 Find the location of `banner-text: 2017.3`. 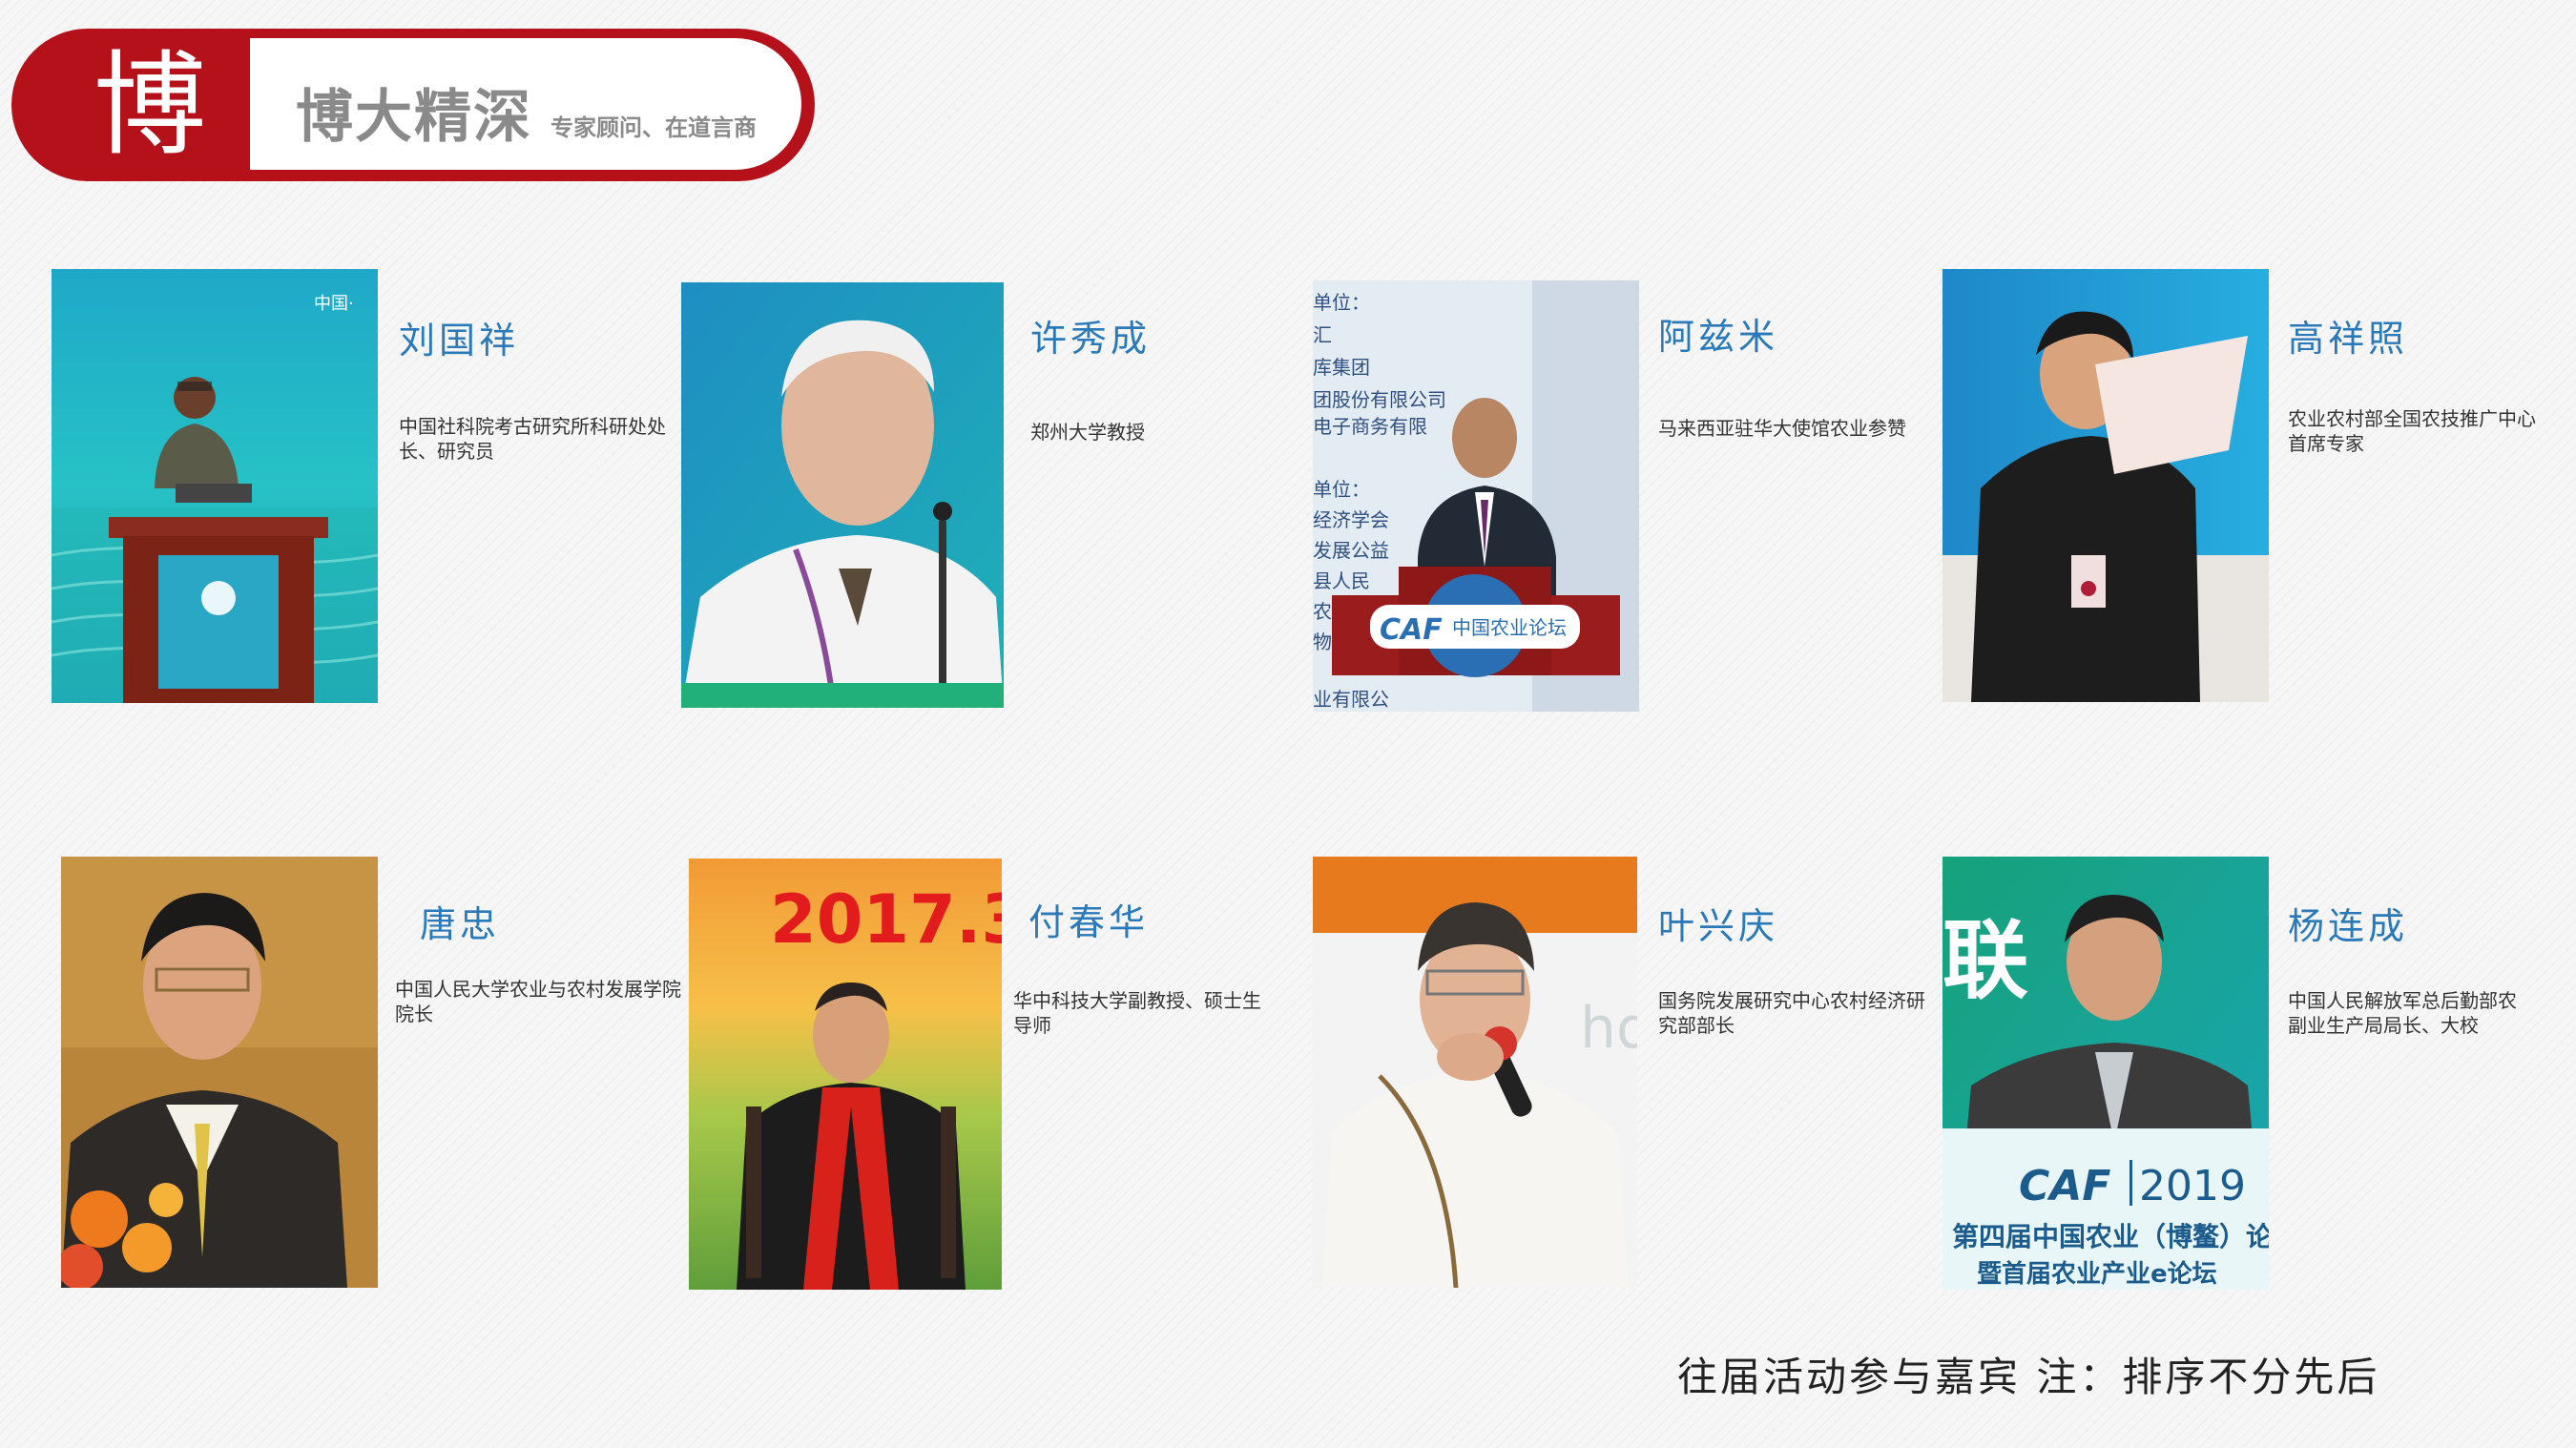

banner-text: 2017.3 is located at coordinates (886, 919).